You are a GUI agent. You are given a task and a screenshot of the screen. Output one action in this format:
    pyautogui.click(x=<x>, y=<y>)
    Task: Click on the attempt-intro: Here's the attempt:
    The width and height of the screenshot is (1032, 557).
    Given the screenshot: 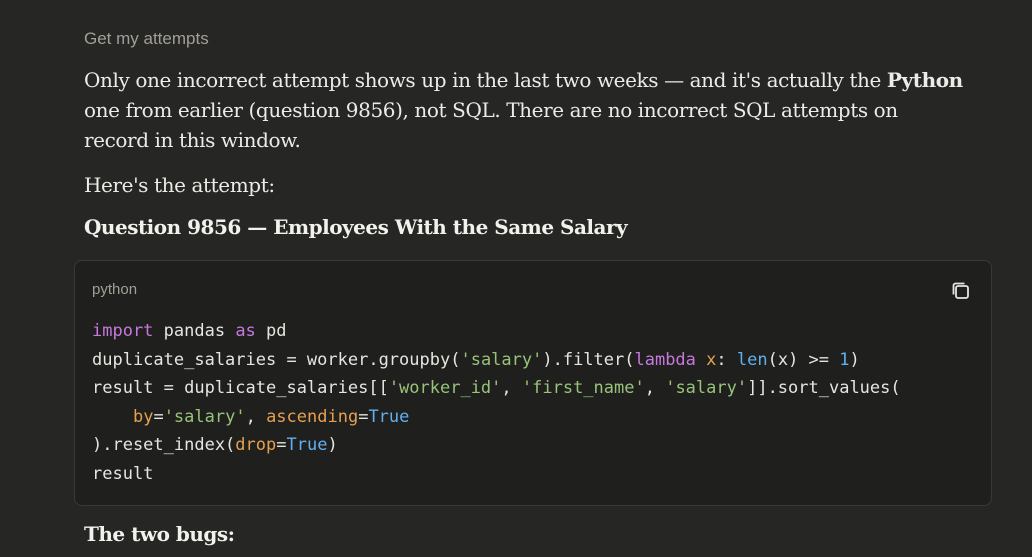 What is the action you would take?
    pyautogui.click(x=179, y=185)
    